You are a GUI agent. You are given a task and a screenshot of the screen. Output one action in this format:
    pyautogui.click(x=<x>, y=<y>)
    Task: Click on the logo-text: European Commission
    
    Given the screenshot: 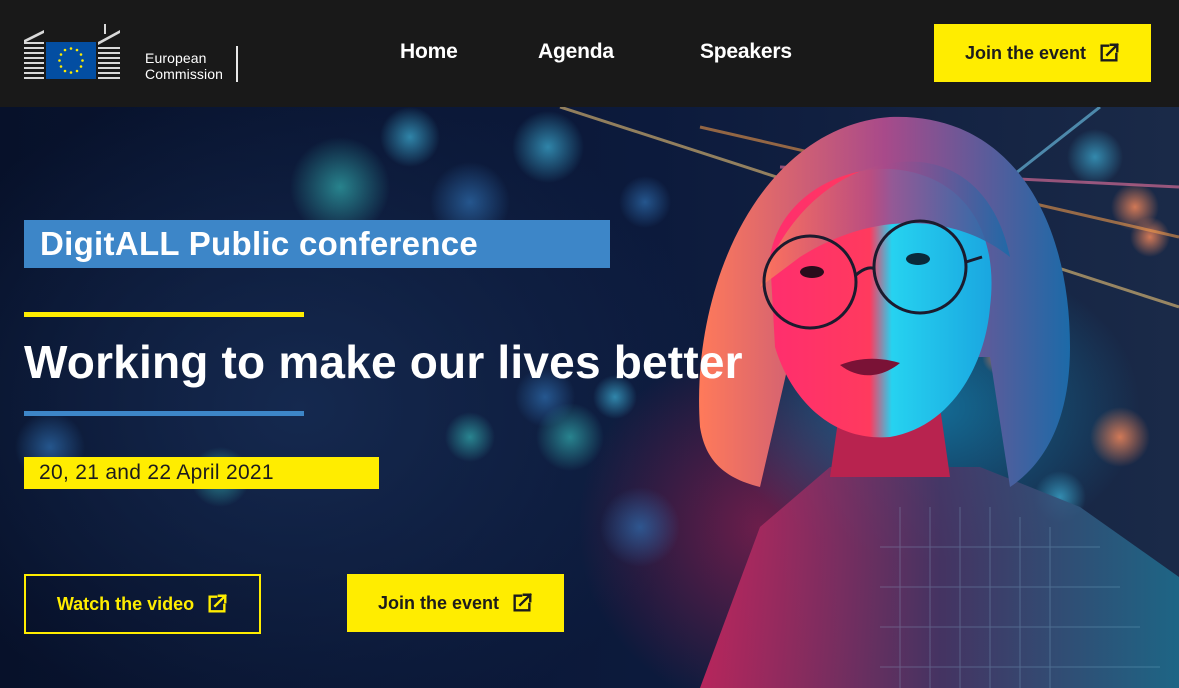 What is the action you would take?
    pyautogui.click(x=184, y=66)
    